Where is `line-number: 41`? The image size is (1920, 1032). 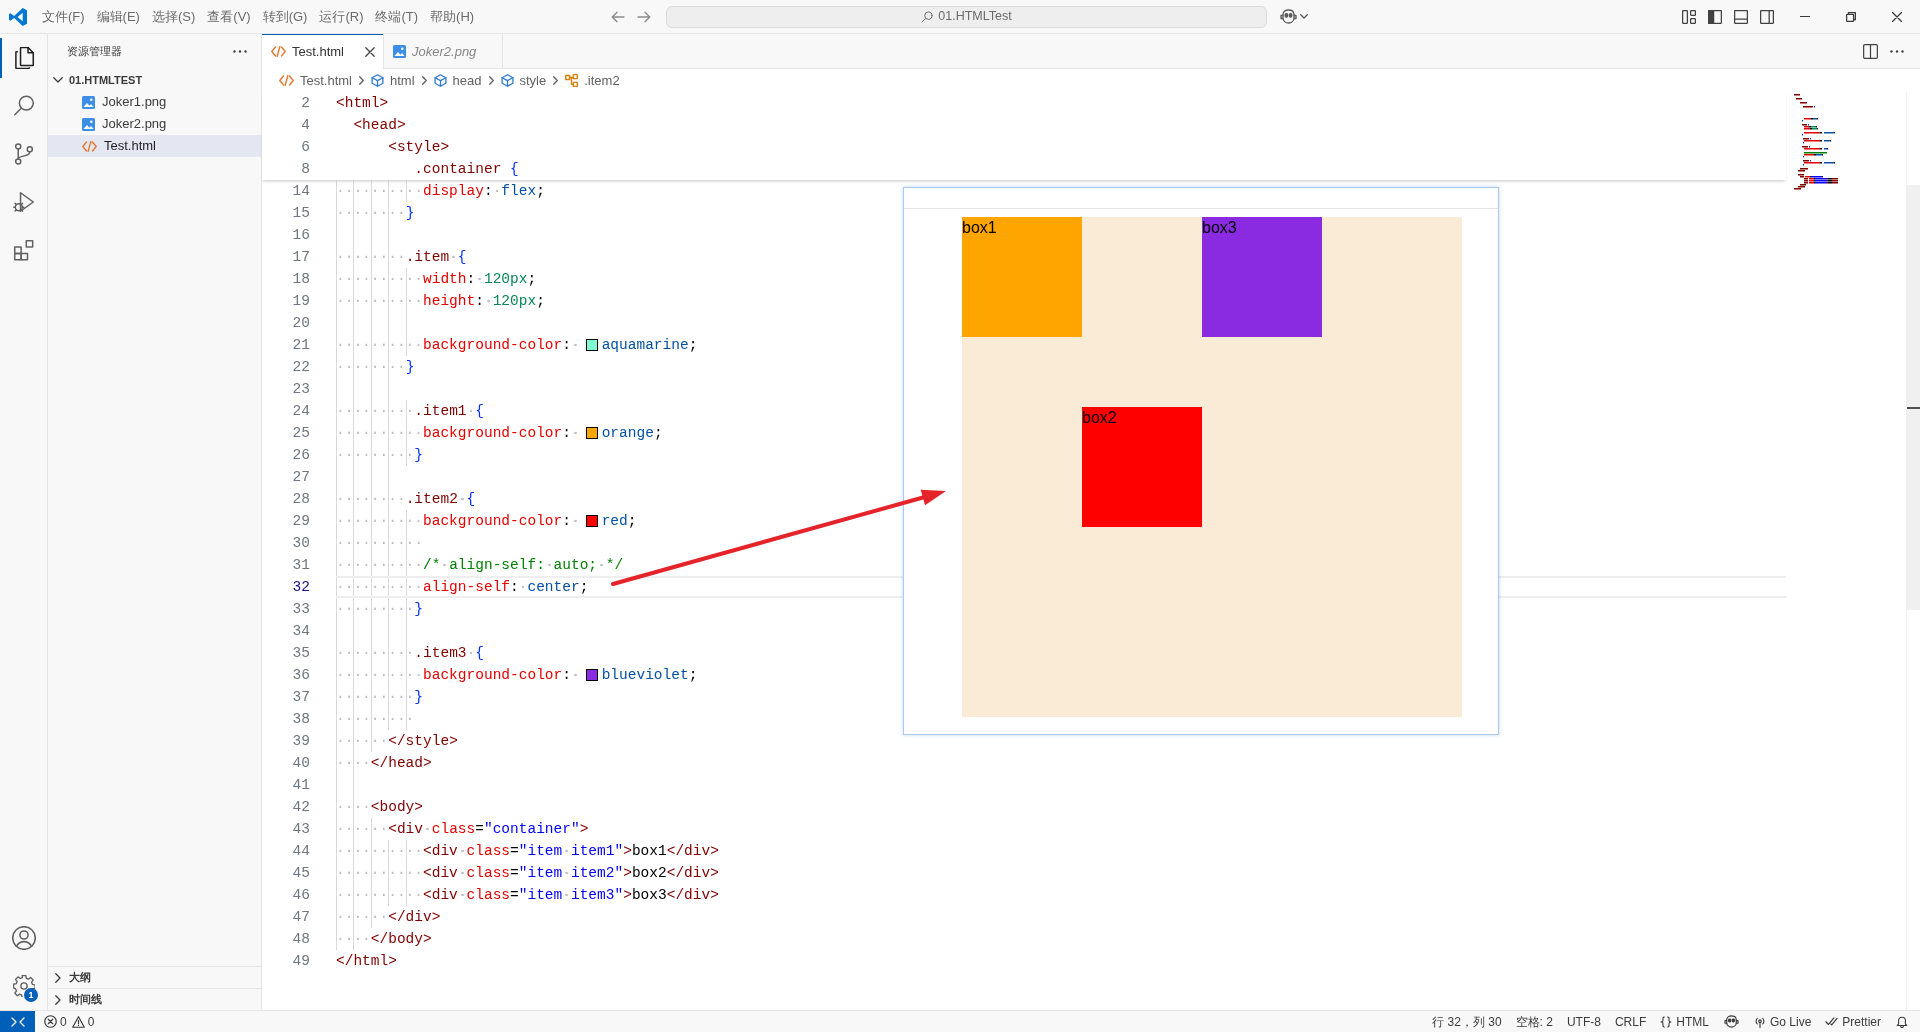
line-number: 41 is located at coordinates (300, 785).